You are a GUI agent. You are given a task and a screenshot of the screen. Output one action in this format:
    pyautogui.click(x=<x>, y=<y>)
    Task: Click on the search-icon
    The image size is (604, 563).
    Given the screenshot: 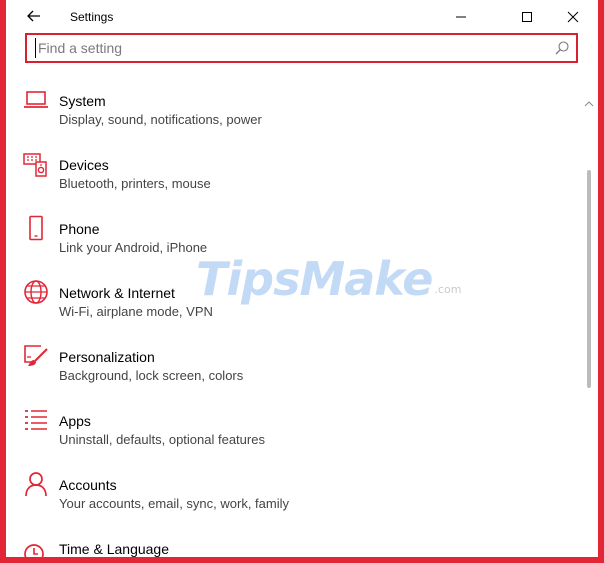 What is the action you would take?
    pyautogui.click(x=562, y=48)
    